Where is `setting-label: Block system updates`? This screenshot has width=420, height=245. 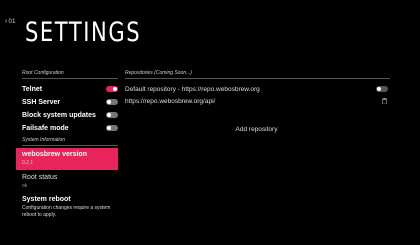 setting-label: Block system updates is located at coordinates (59, 115).